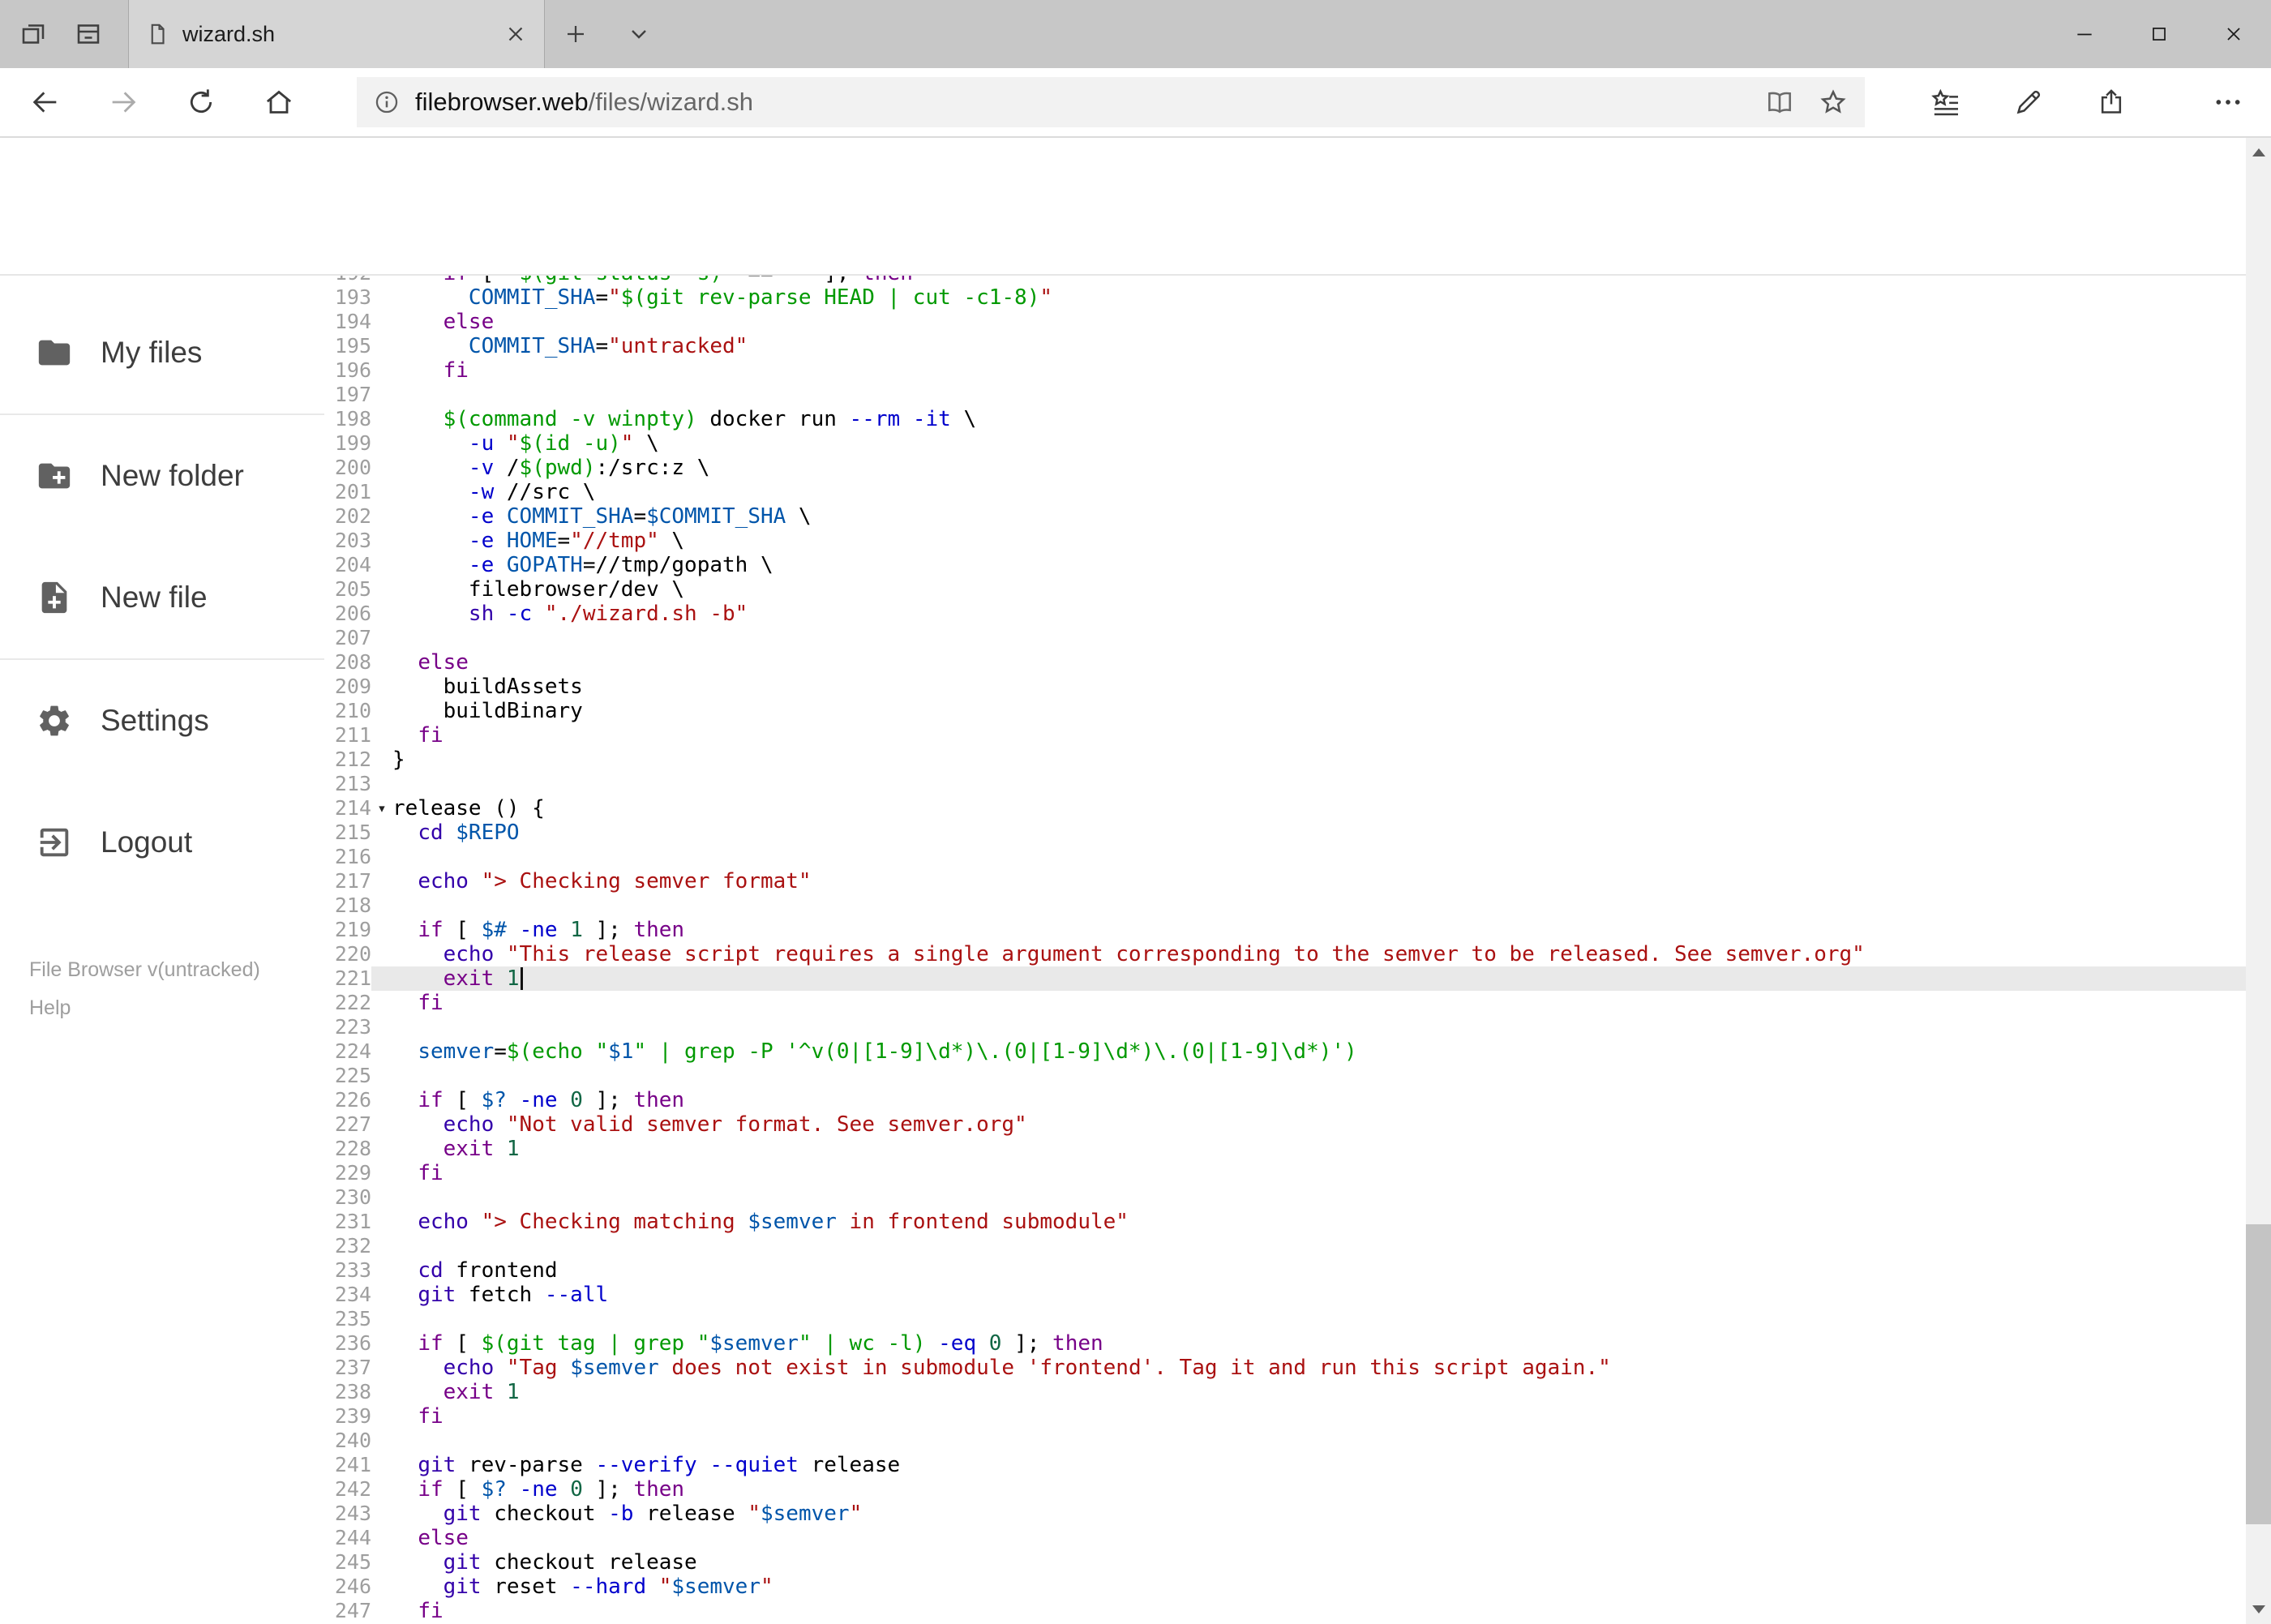  Describe the element at coordinates (45, 102) in the screenshot. I see `back-button` at that location.